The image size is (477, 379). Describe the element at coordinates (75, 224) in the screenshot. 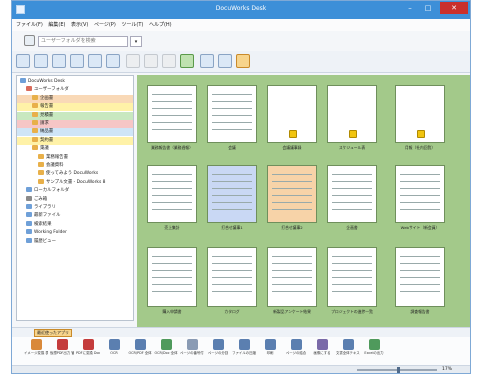

I see `tree-item: 検索結果` at that location.